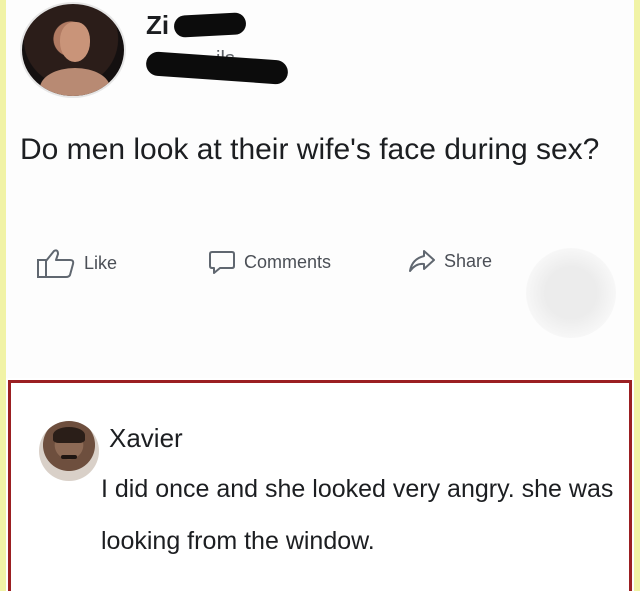 This screenshot has height=591, width=640. I want to click on author-name: Zi, so click(157, 25).